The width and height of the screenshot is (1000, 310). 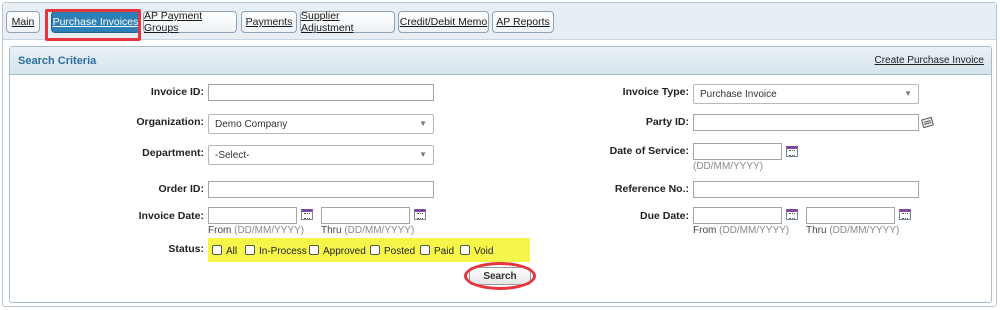 What do you see at coordinates (737, 215) in the screenshot?
I see `due-date-from-input` at bounding box center [737, 215].